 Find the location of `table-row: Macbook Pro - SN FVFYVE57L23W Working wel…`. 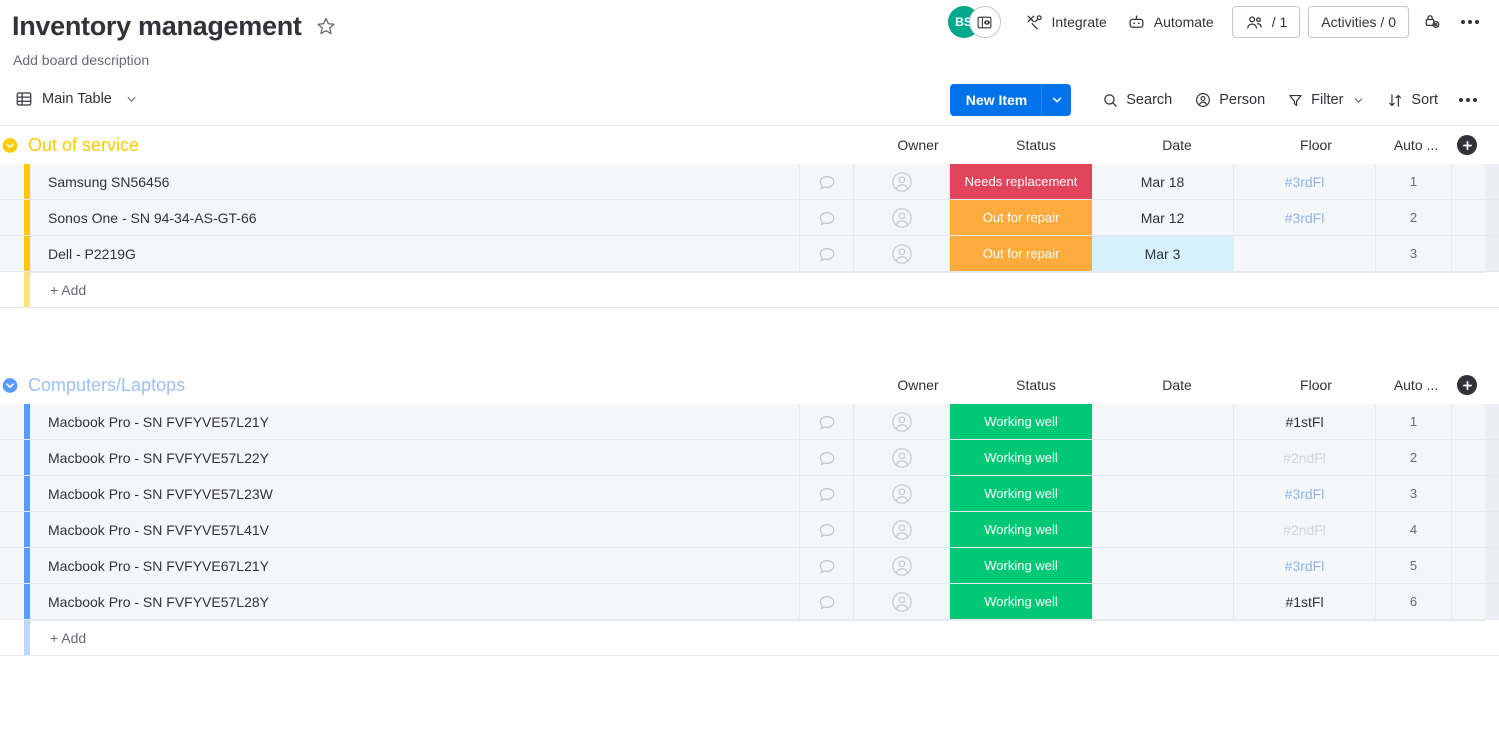

table-row: Macbook Pro - SN FVFYVE57L23W Working wel… is located at coordinates (749, 494).